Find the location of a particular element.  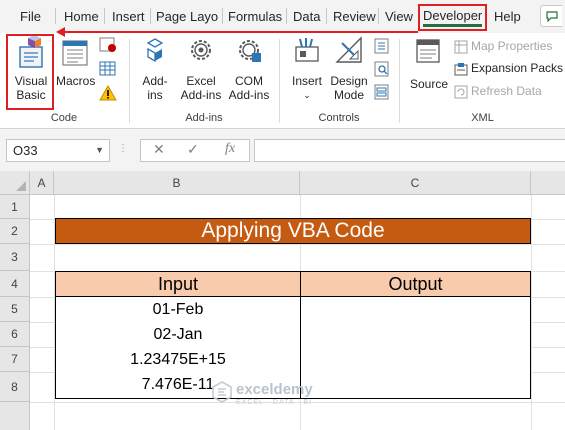

annotation-arrow-line is located at coordinates (241, 32).